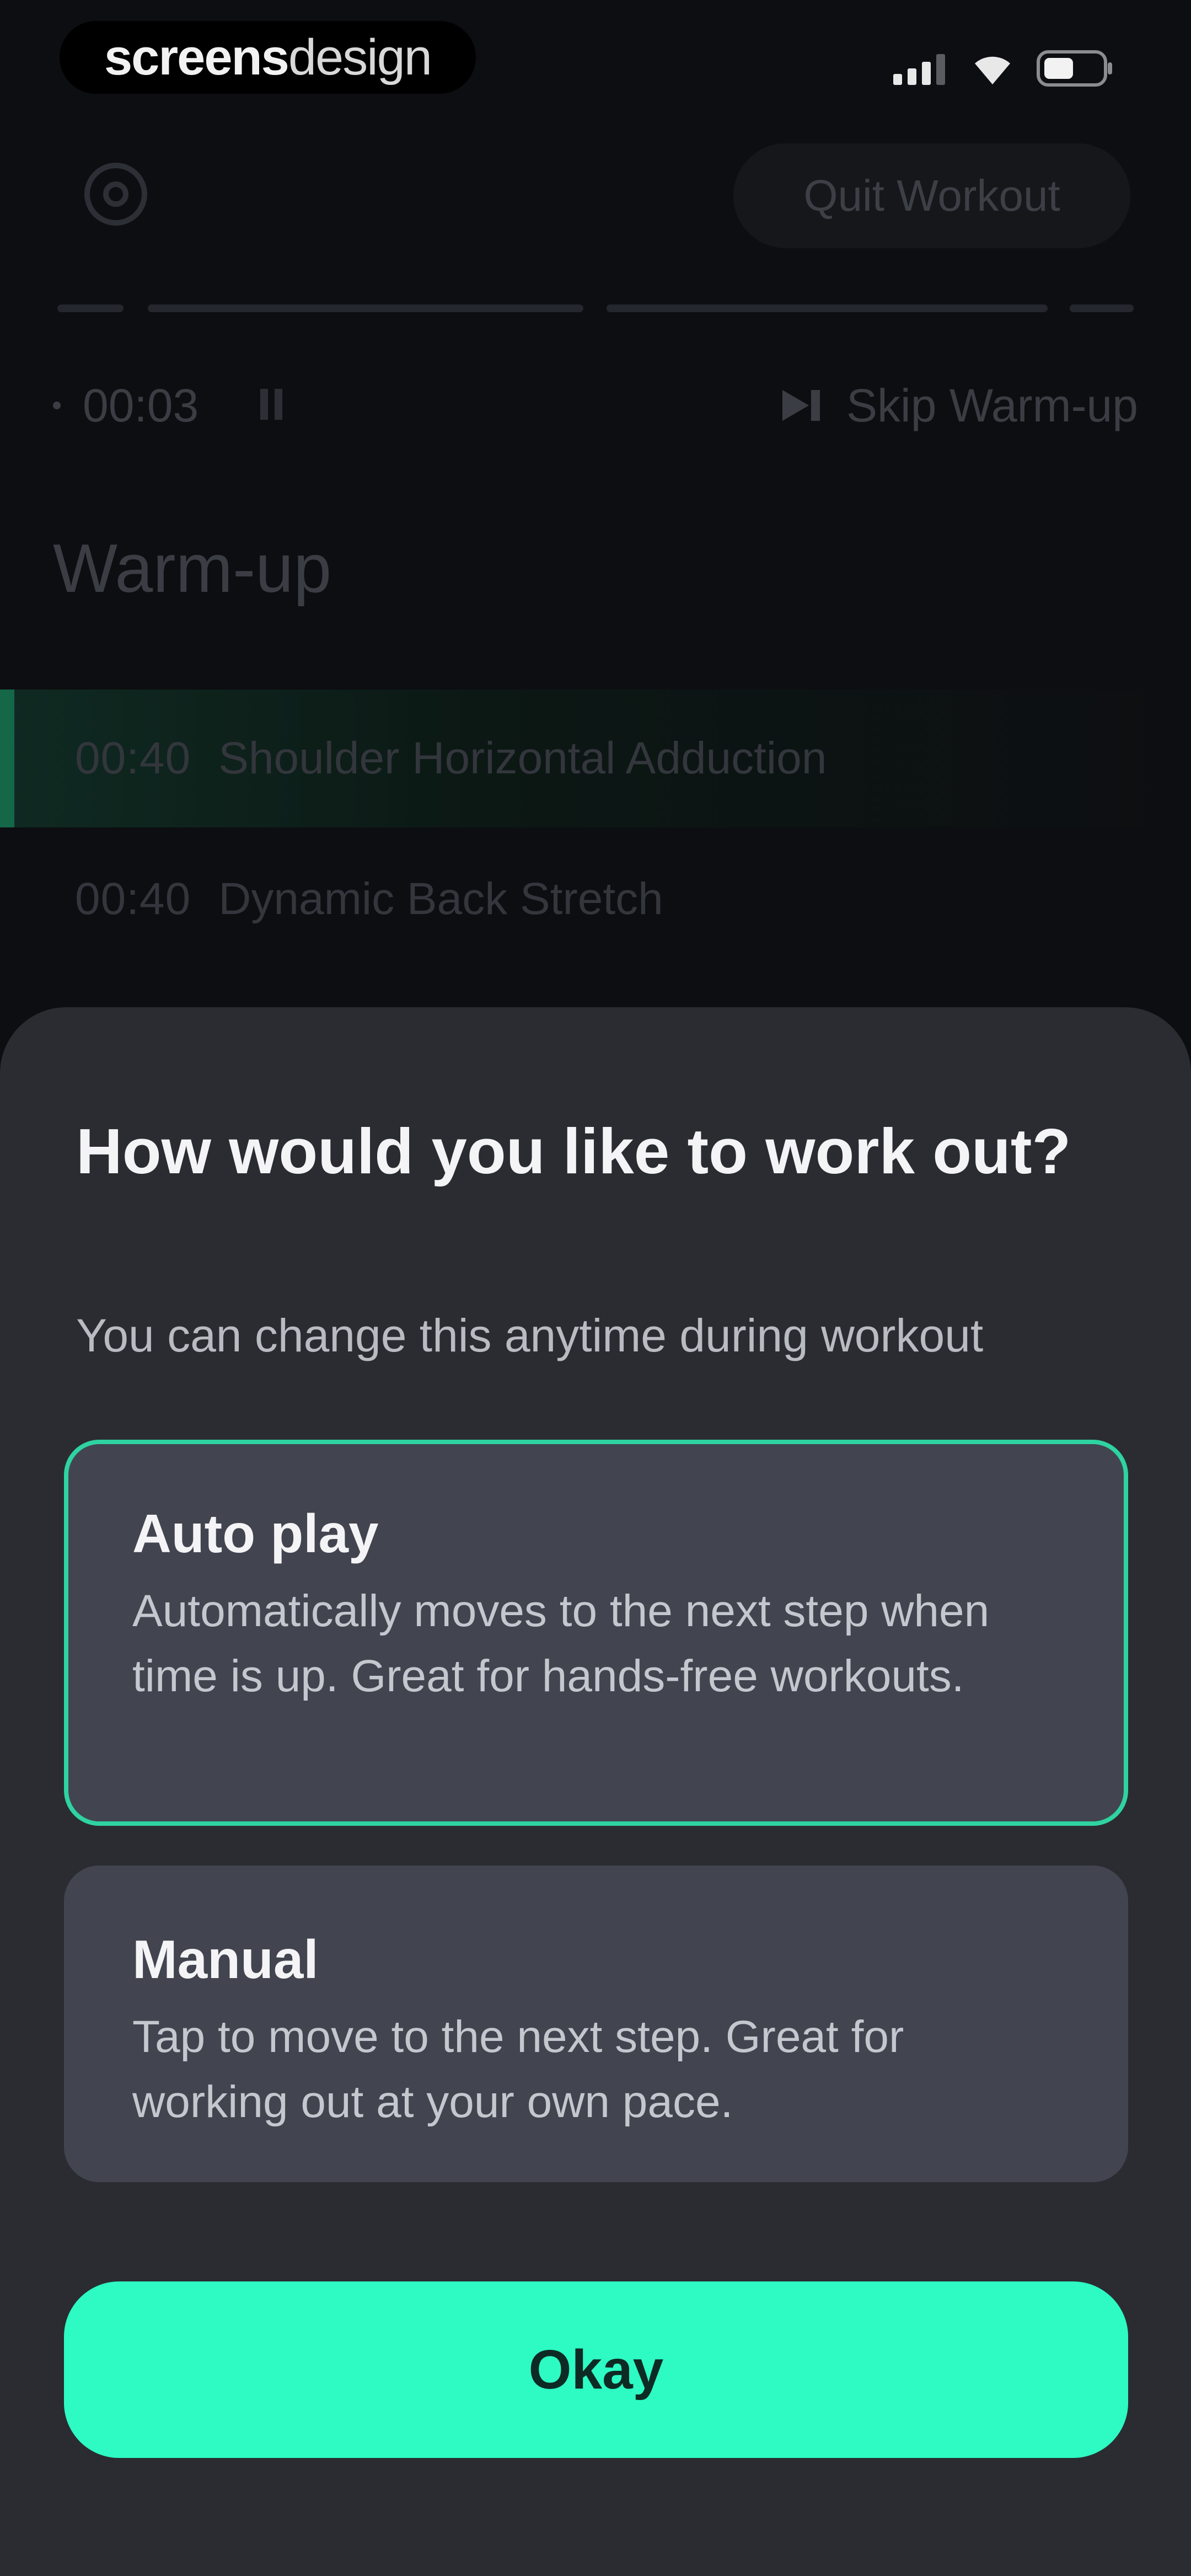 This screenshot has height=2576, width=1191. I want to click on sheet-title: How would you like to work out?, so click(573, 1151).